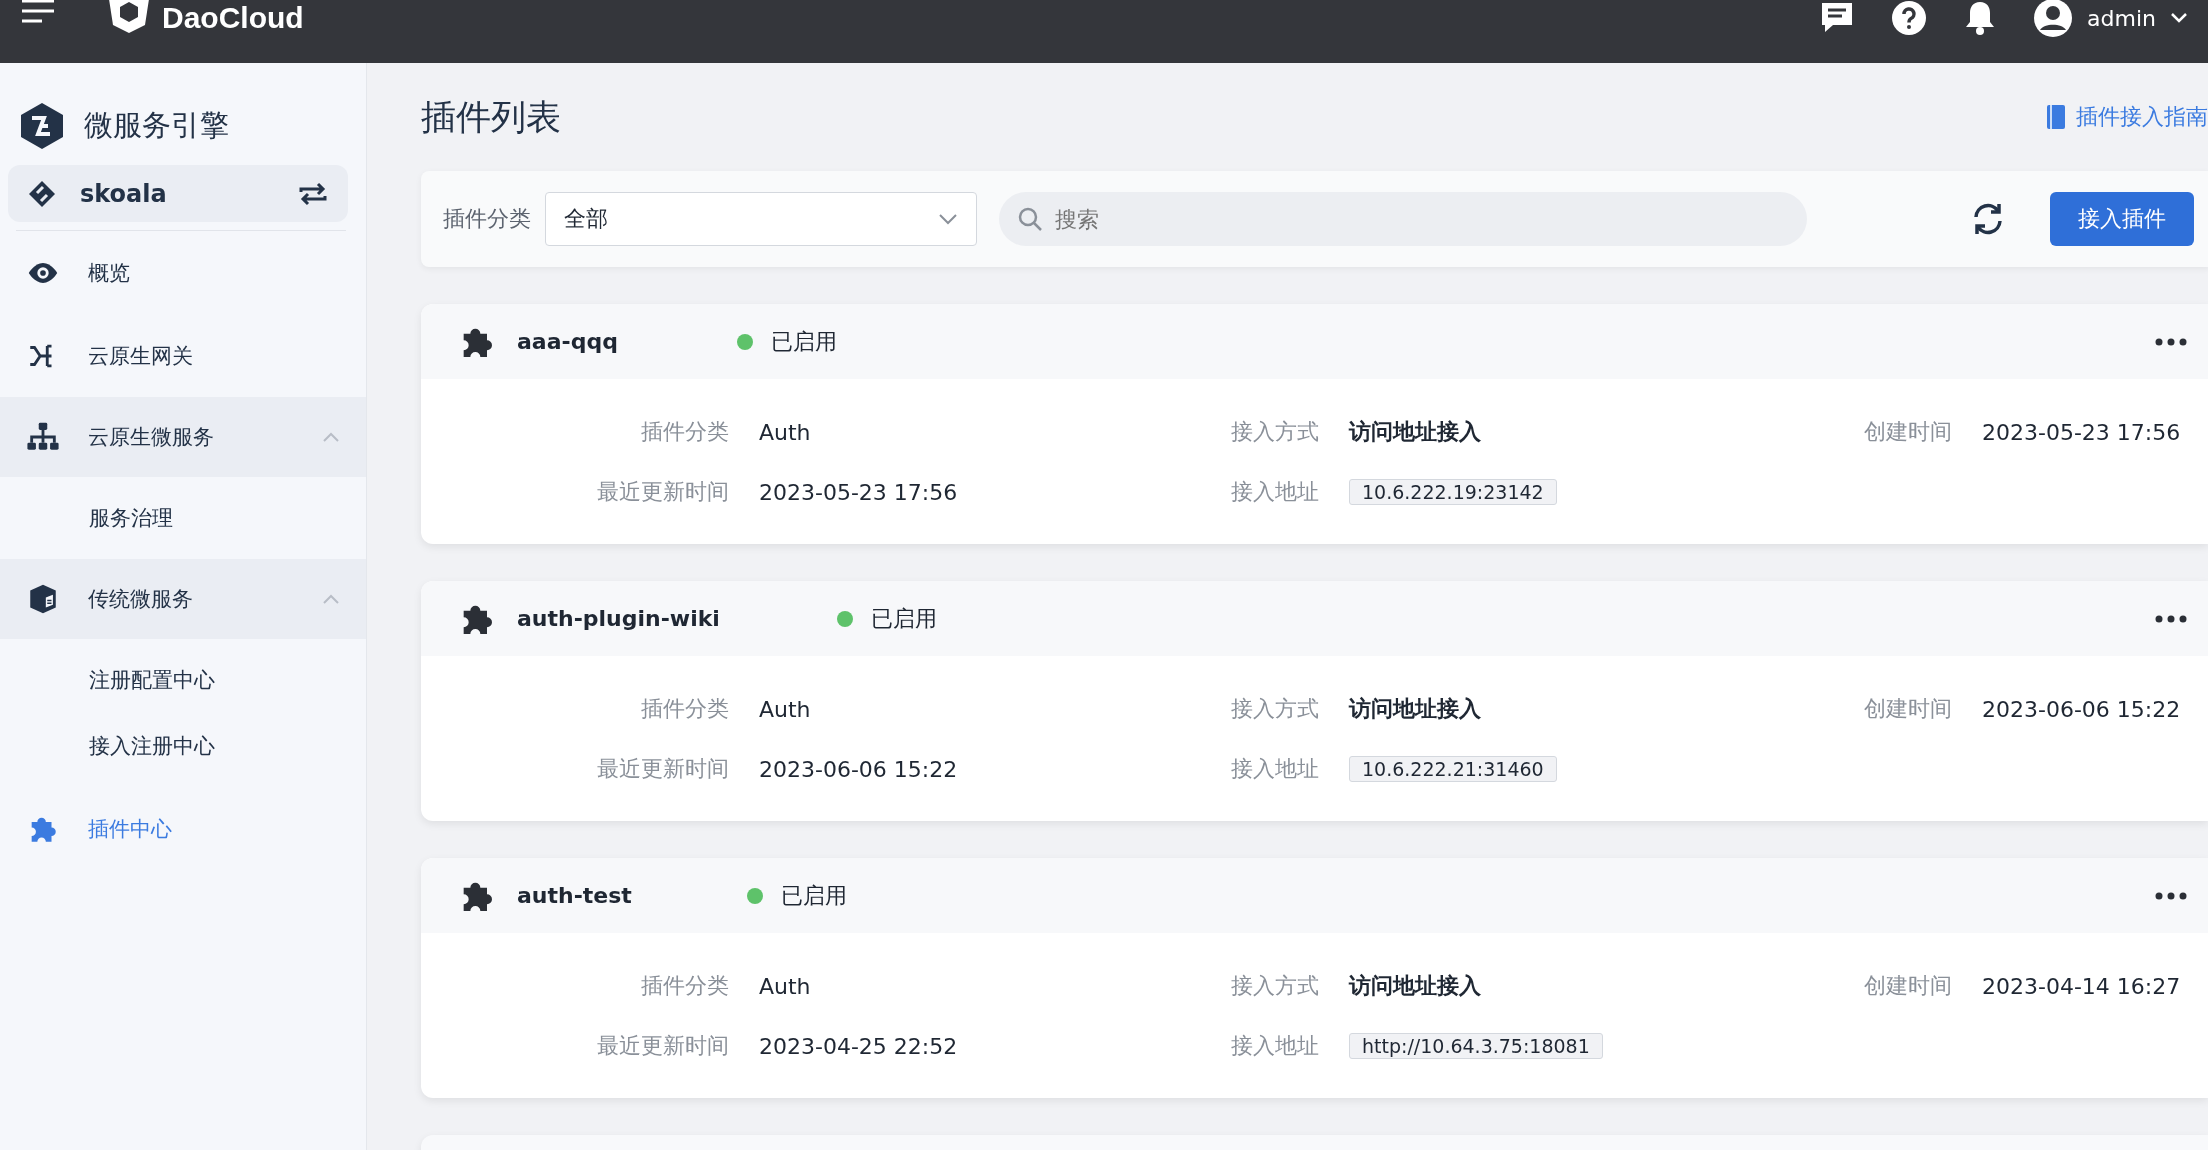  Describe the element at coordinates (1453, 769) in the screenshot. I see `address-tag: 10.6.222.21:31460` at that location.